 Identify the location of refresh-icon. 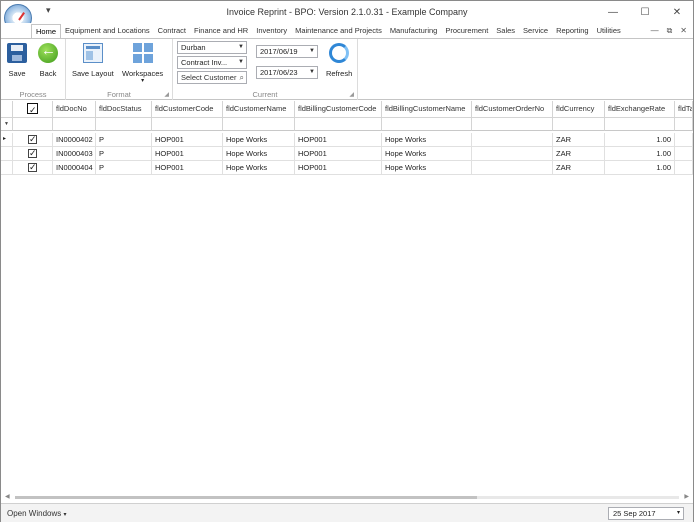
(339, 53).